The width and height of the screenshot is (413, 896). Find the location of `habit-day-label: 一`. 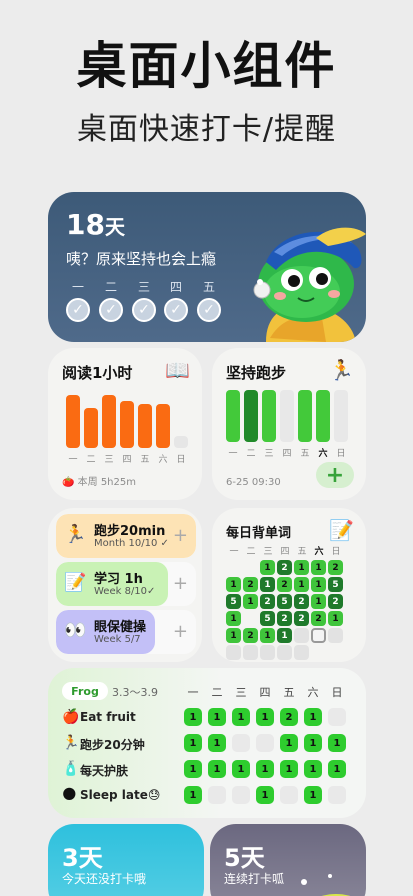

habit-day-label: 一 is located at coordinates (193, 692).